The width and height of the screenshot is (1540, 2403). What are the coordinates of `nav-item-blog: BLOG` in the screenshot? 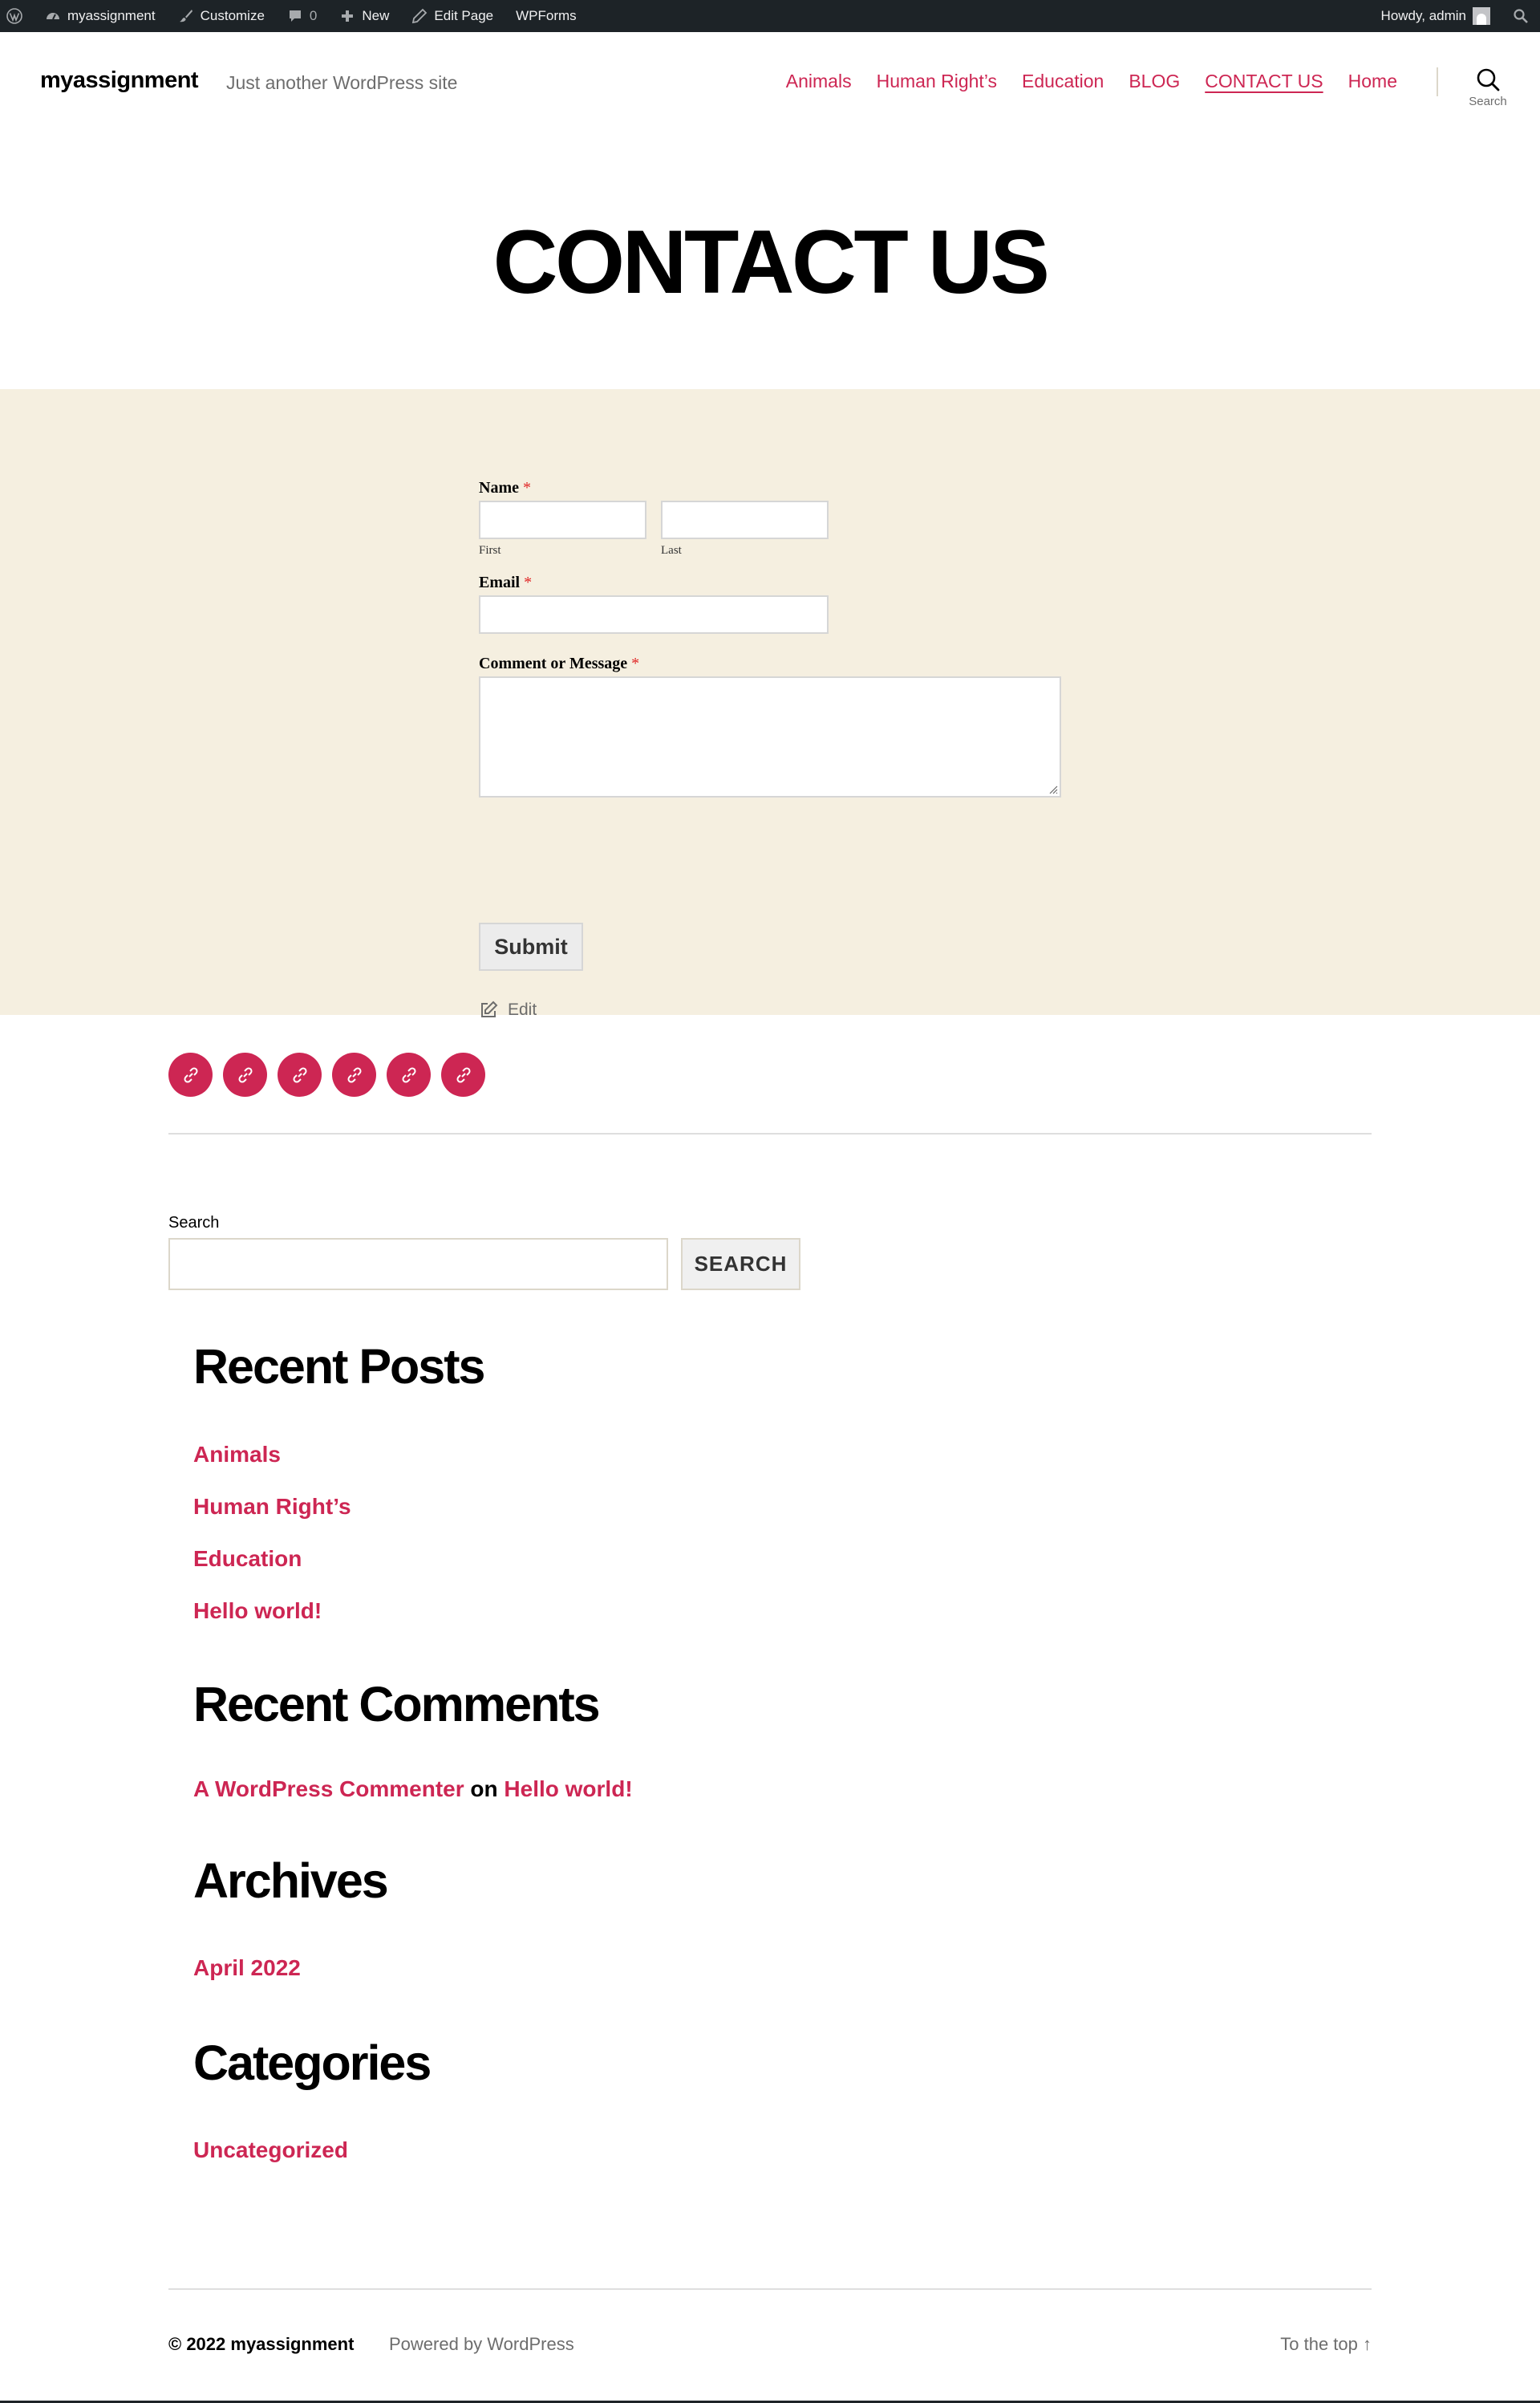 It's located at (1155, 82).